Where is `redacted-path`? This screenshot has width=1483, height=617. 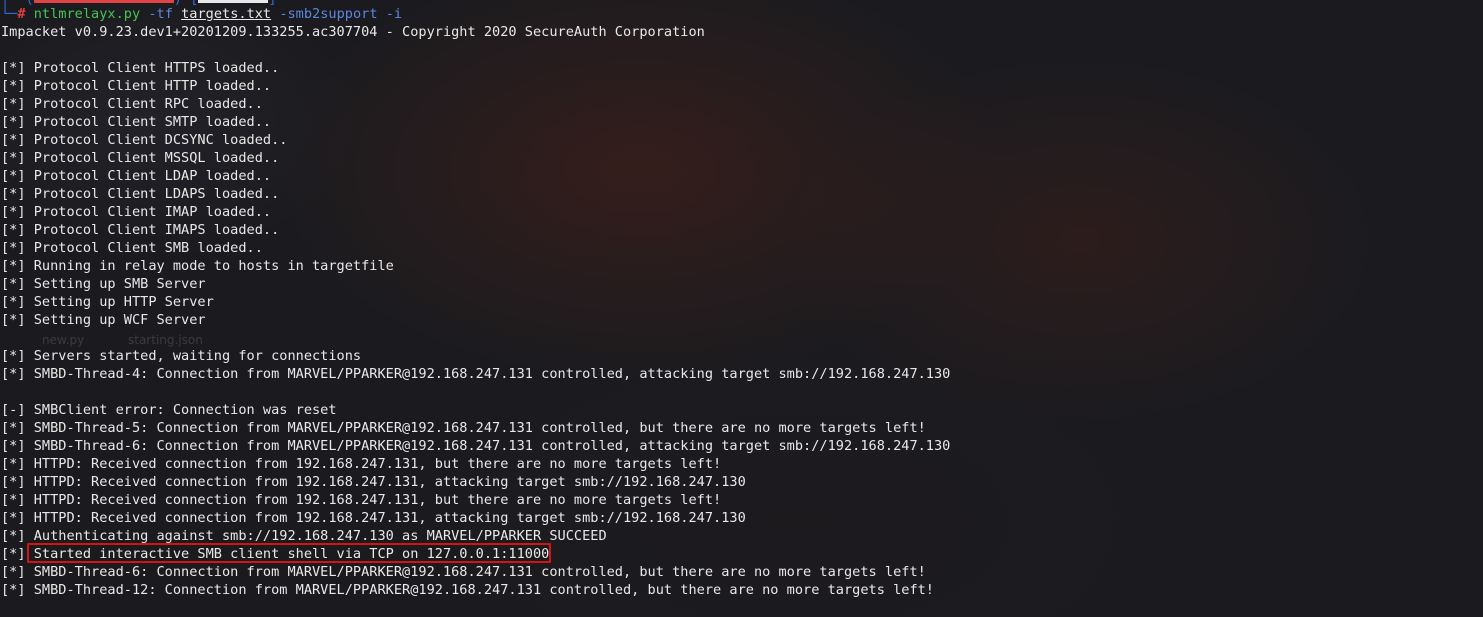
redacted-path is located at coordinates (233, 1).